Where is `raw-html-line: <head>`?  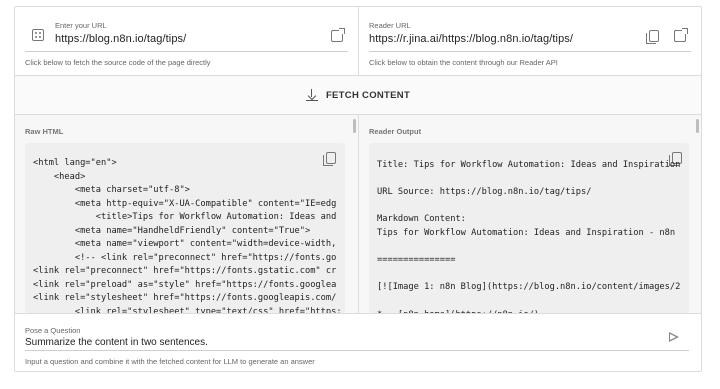
raw-html-line: <head> is located at coordinates (59, 176).